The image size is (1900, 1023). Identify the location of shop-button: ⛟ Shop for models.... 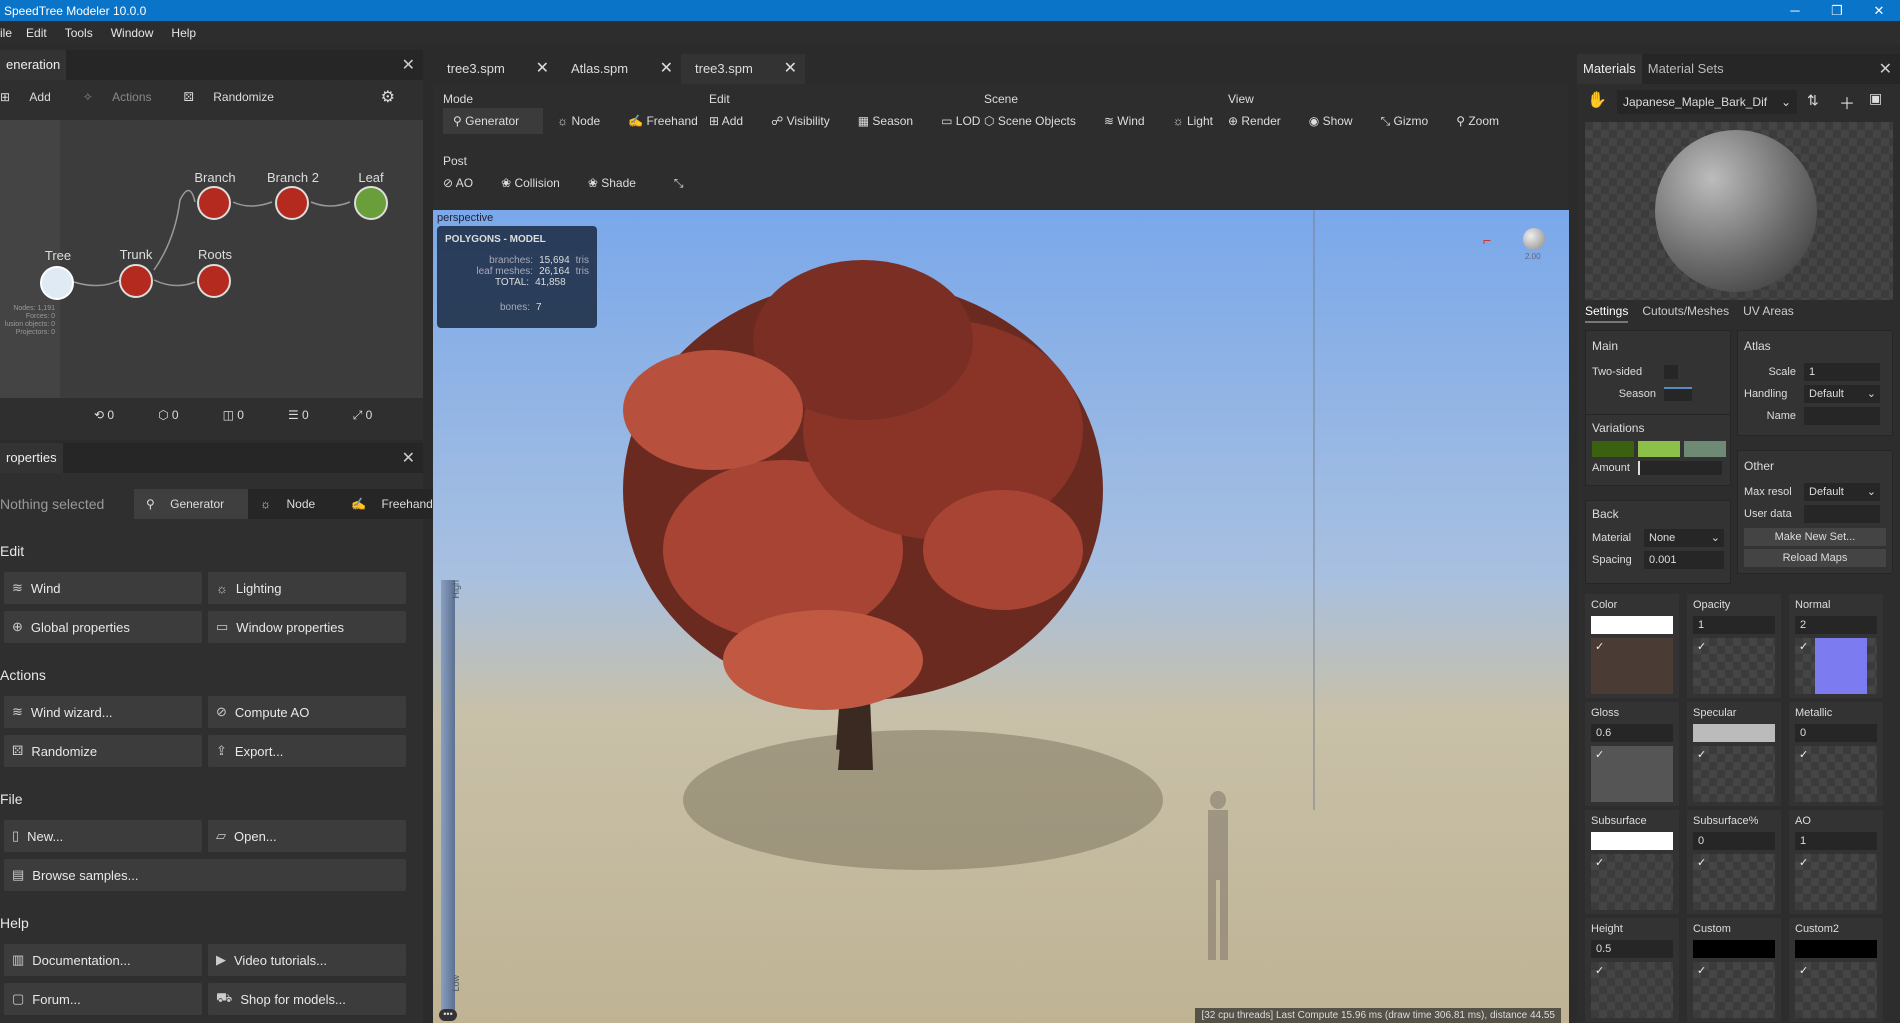
(307, 999).